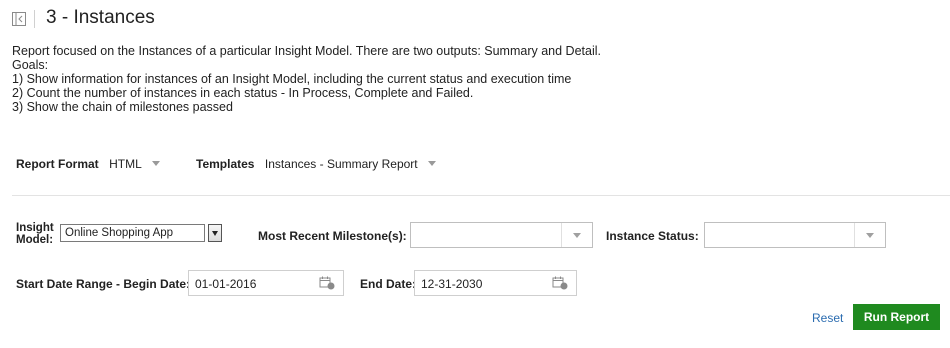 This screenshot has width=950, height=348. Describe the element at coordinates (34, 19) in the screenshot. I see `header-divider` at that location.